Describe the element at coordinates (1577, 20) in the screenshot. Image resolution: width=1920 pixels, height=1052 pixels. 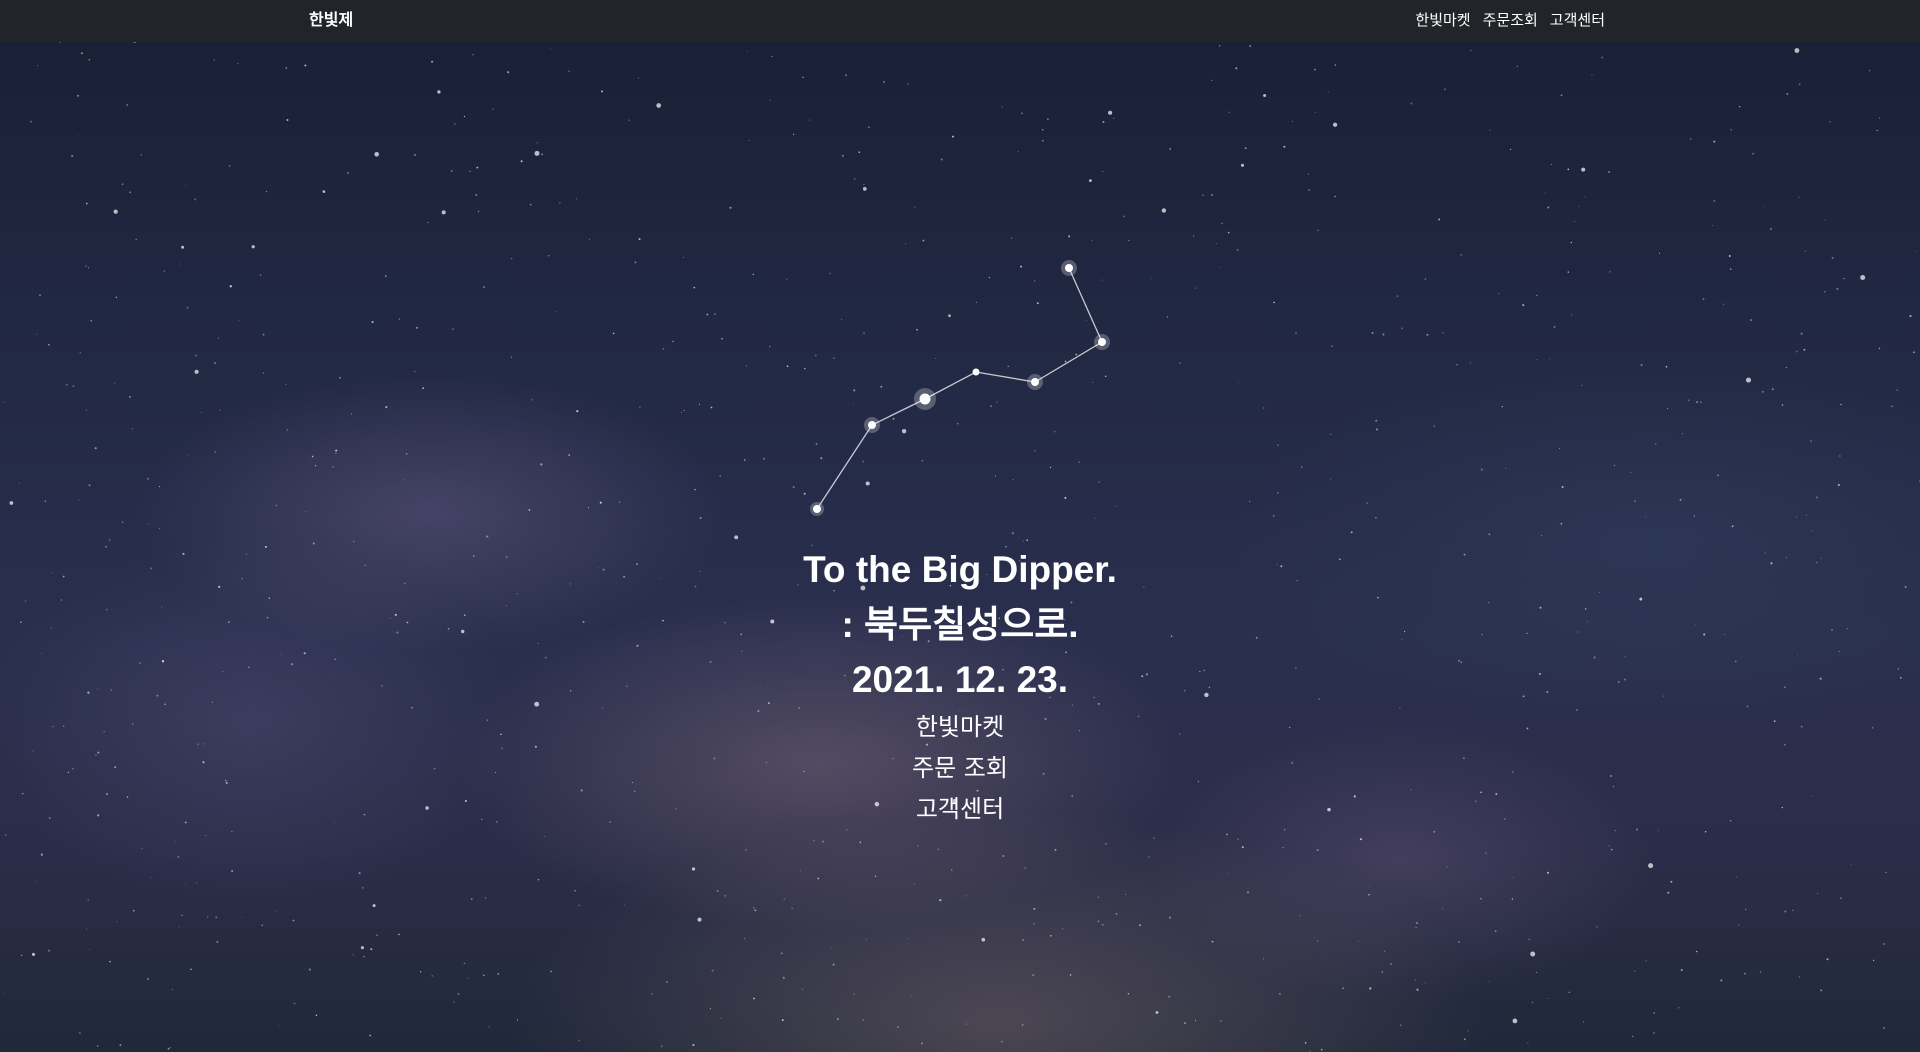
I see `nav-link-customer-center: 고객센터` at that location.